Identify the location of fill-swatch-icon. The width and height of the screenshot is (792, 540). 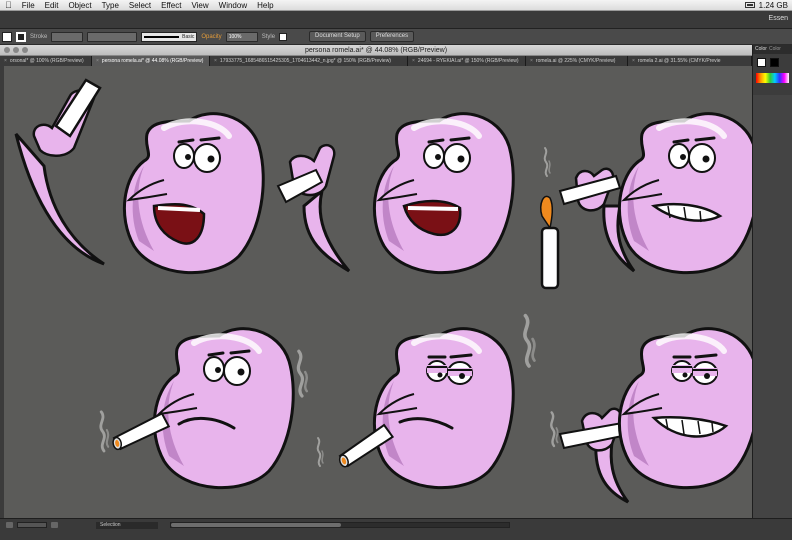
(7, 36).